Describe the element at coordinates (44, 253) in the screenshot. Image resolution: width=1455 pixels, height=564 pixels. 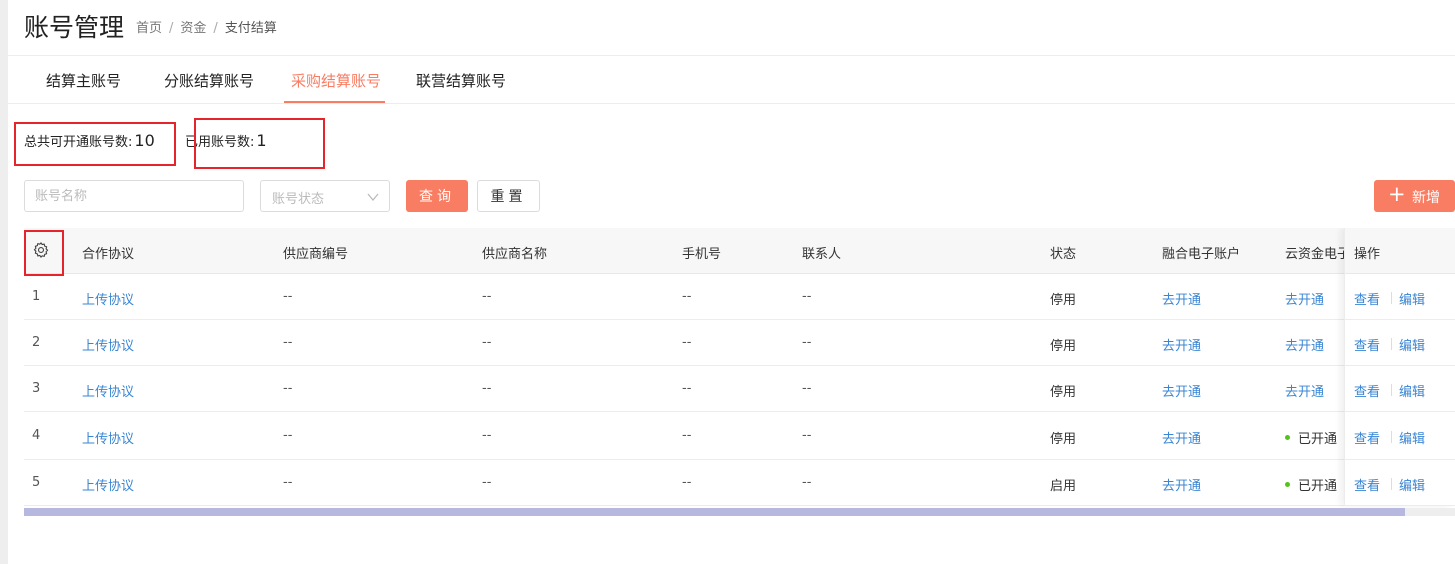
I see `highlight-box-settings` at that location.